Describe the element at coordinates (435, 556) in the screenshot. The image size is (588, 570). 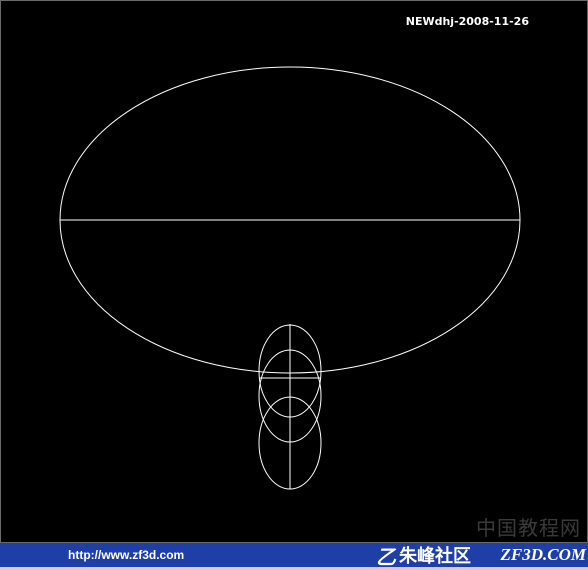
I see `logo-text: 朱峰社区` at that location.